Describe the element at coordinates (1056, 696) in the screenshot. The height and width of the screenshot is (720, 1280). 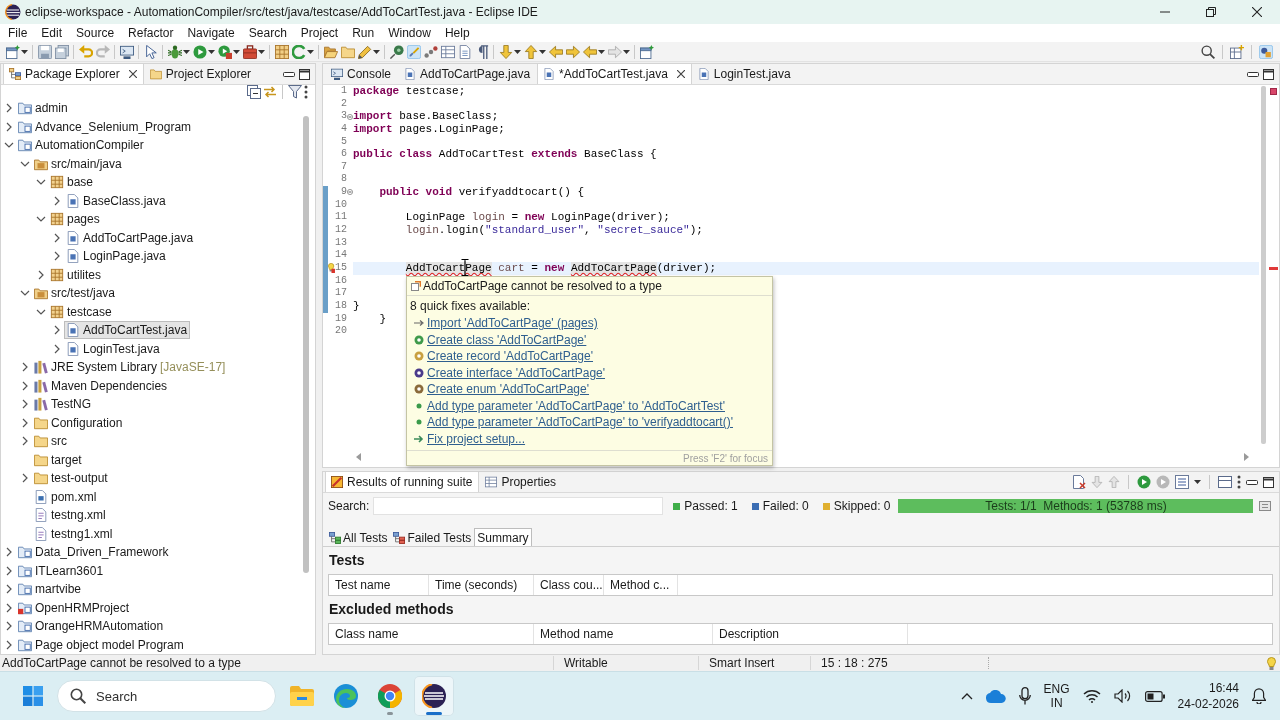
I see `language-button: ENG IN` at that location.